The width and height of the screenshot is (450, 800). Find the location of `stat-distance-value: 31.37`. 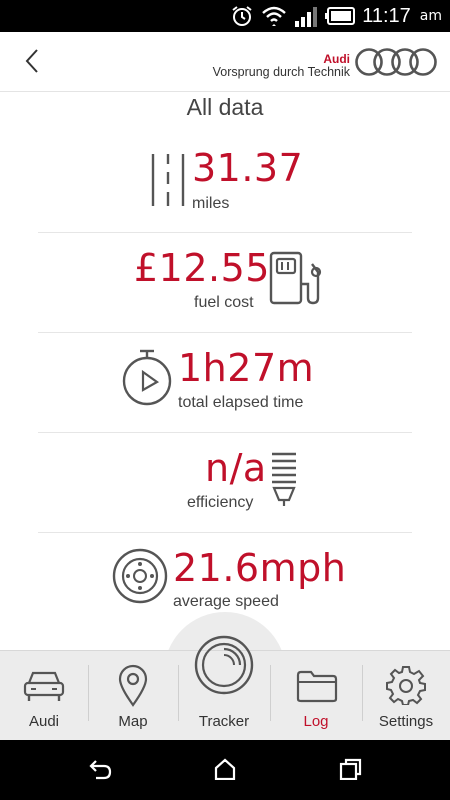

stat-distance-value: 31.37 is located at coordinates (248, 168).